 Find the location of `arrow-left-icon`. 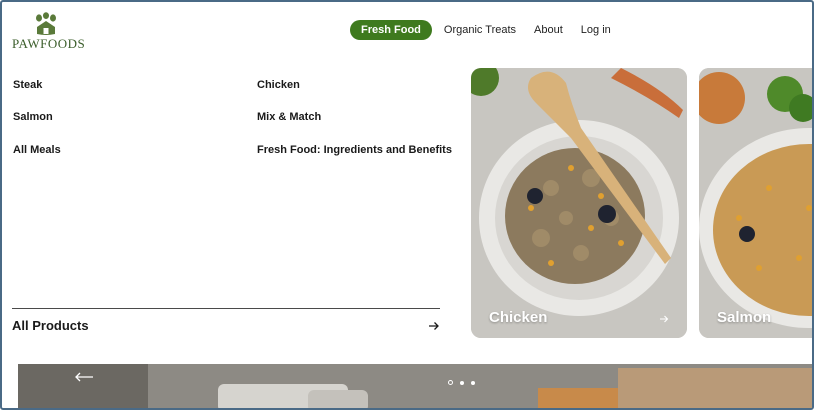

arrow-left-icon is located at coordinates (84, 377).